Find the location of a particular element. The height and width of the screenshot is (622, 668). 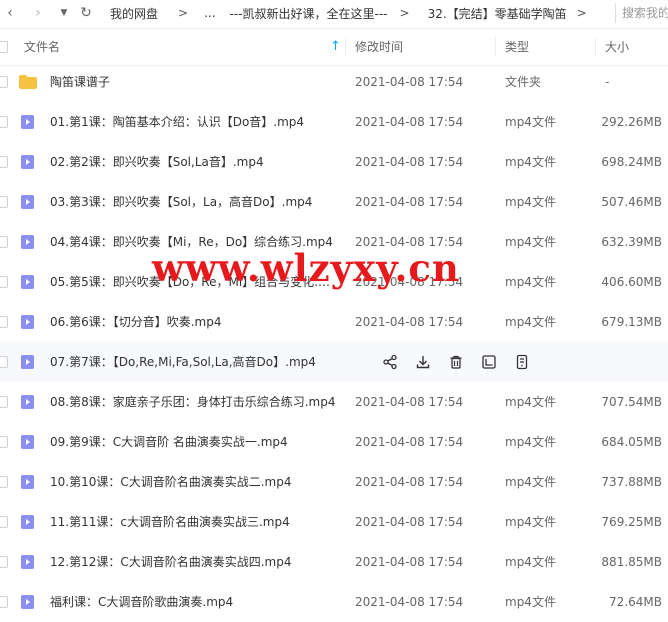

file-name: 03.第3课：即兴吹奏【Sol，La，高音Do】.mp4 is located at coordinates (195, 202).